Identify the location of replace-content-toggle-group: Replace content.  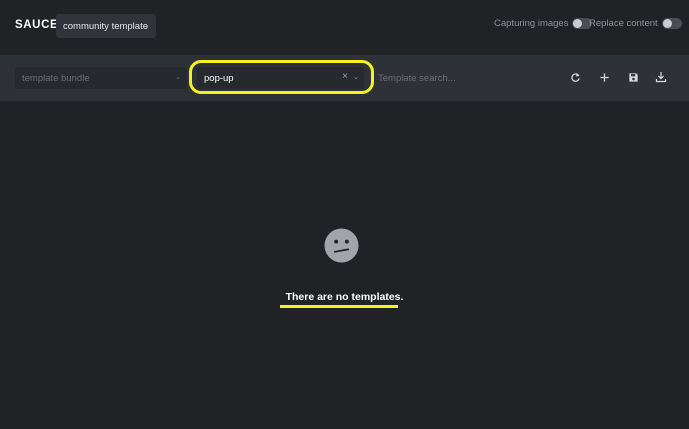
(635, 23).